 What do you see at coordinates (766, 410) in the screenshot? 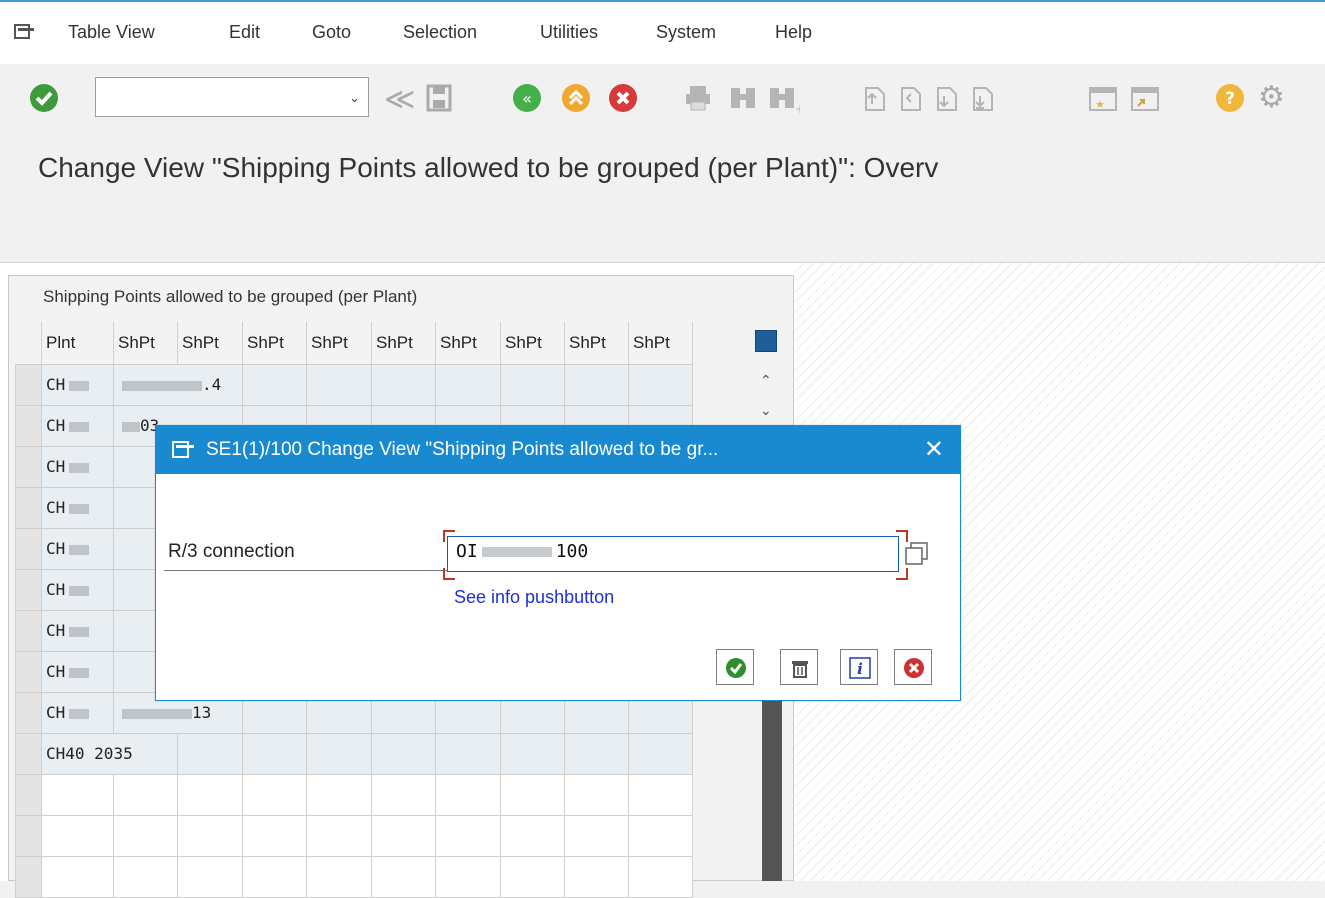
I see `scroll-down-icon: ⌄` at bounding box center [766, 410].